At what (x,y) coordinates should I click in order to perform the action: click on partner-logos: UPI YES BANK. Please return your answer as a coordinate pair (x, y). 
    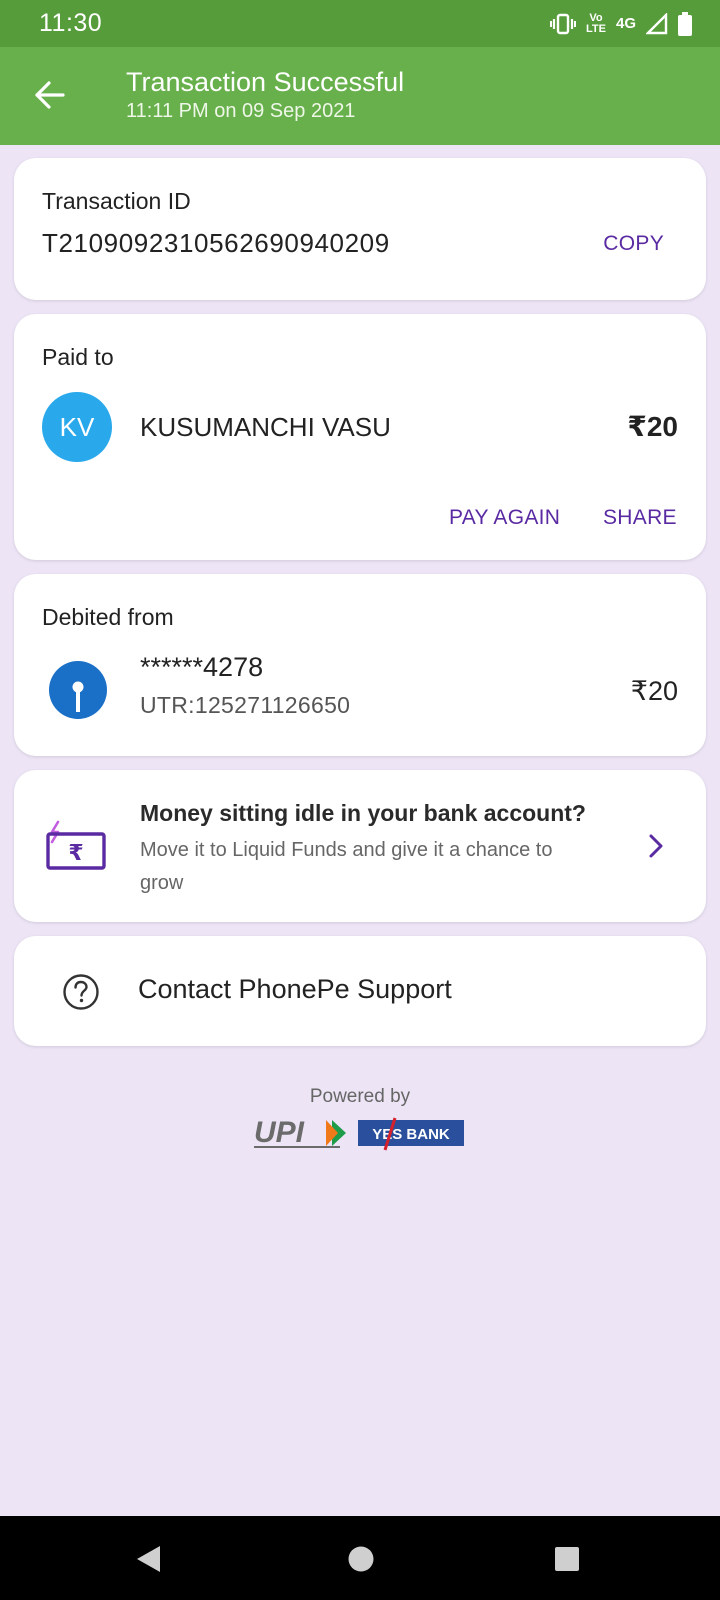
    Looking at the image, I should click on (359, 1133).